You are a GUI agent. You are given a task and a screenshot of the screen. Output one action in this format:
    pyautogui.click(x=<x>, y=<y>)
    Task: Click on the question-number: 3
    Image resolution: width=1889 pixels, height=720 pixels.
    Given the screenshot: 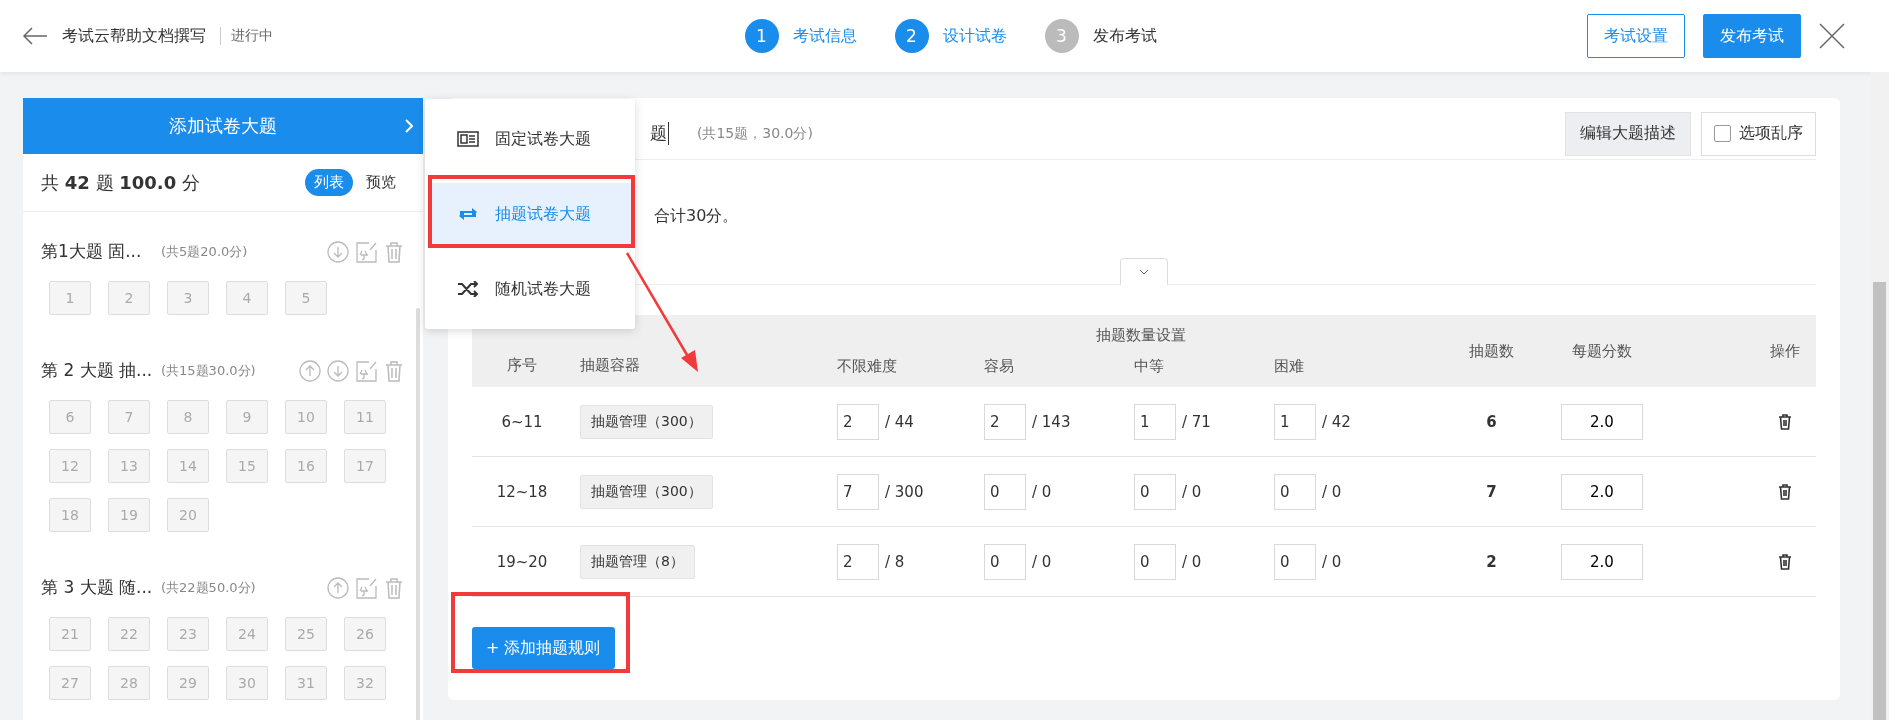 What is the action you would take?
    pyautogui.click(x=188, y=298)
    